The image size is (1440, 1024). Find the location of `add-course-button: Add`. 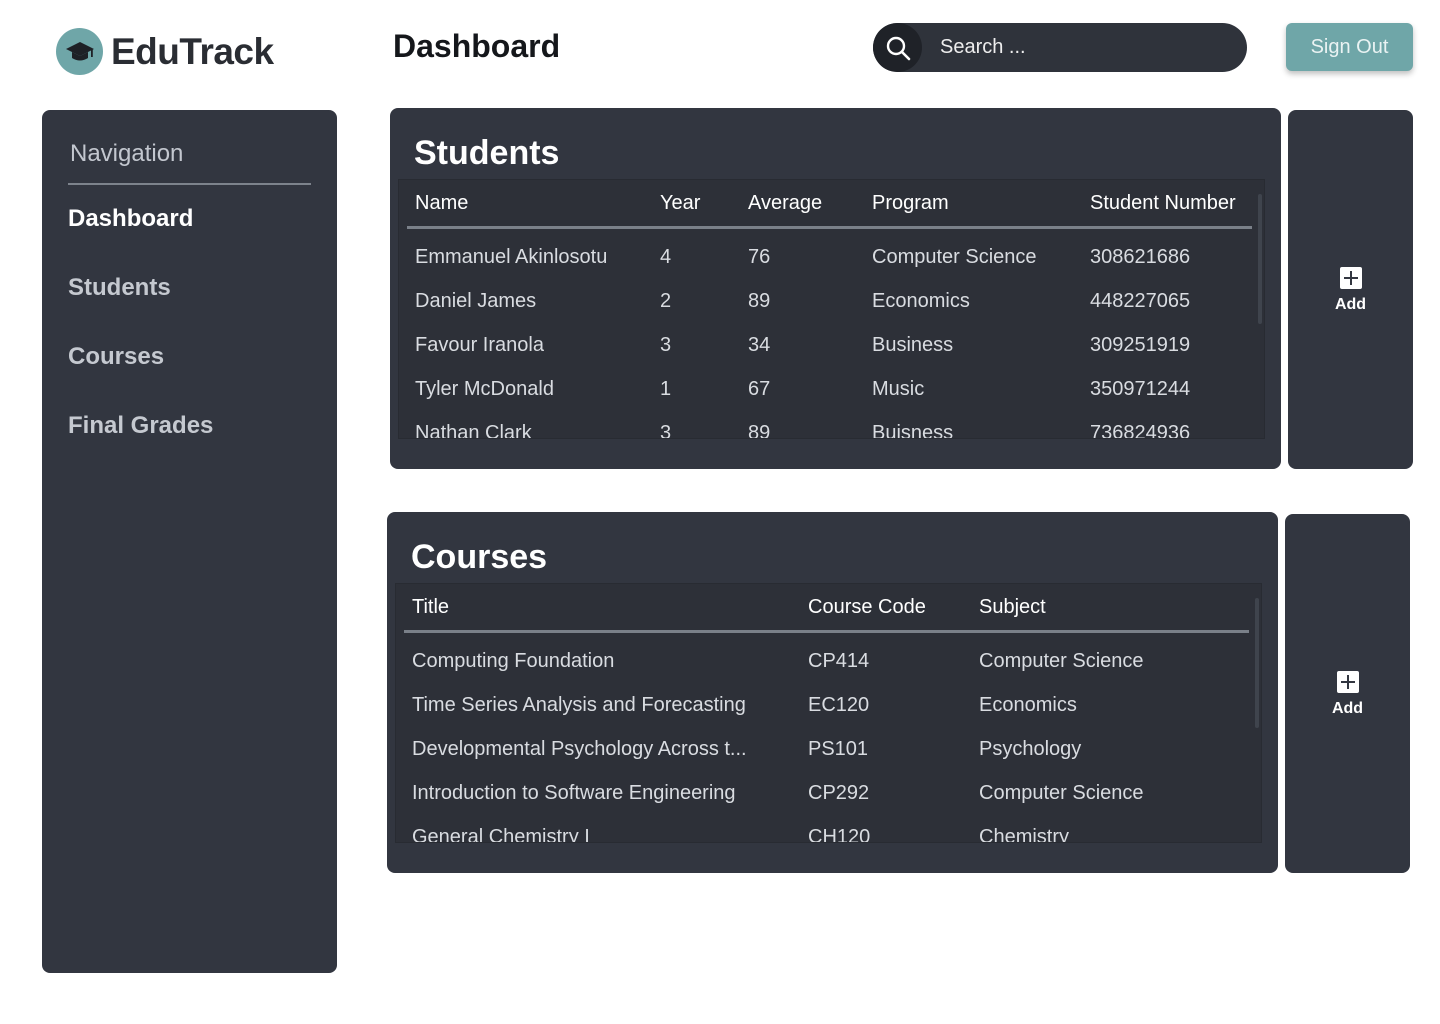

add-course-button: Add is located at coordinates (1347, 693).